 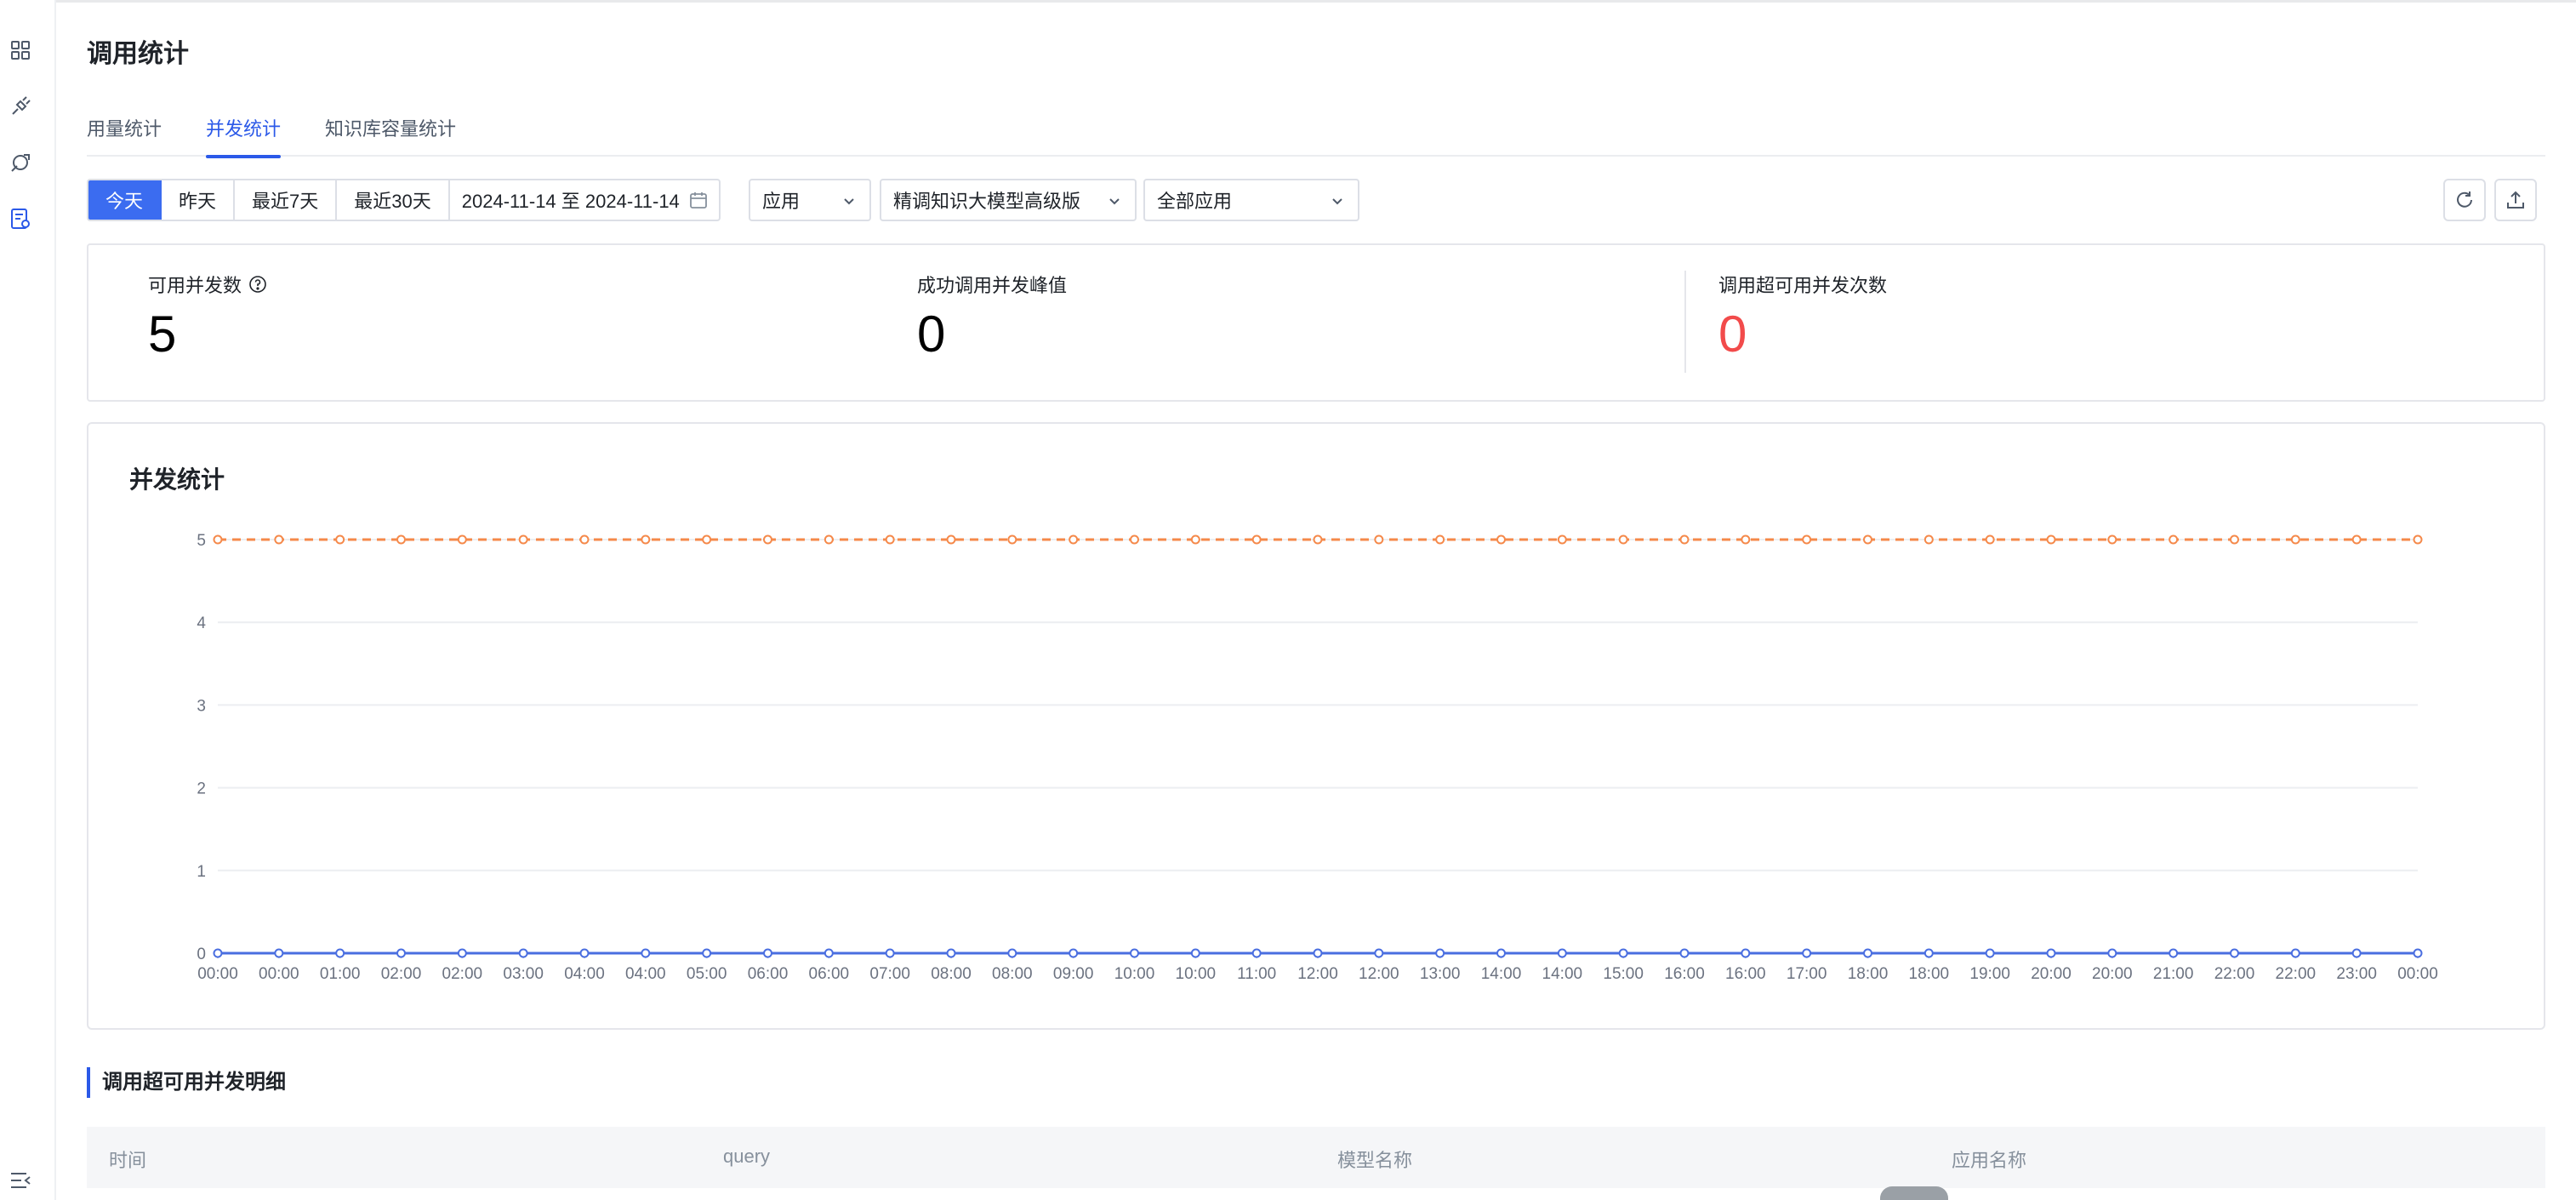 What do you see at coordinates (570, 202) in the screenshot?
I see `date-range-value: 2024-11-14 至 2024-11-14` at bounding box center [570, 202].